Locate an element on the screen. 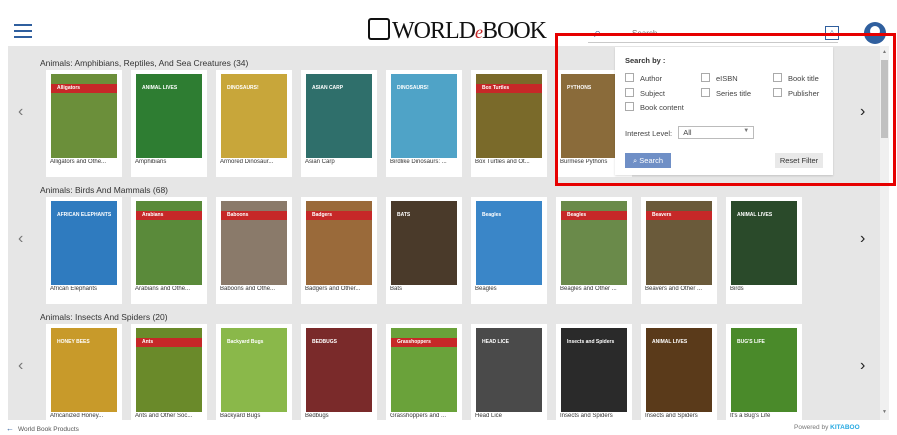 This screenshot has width=897, height=435. book-card: Beagles Beagles is located at coordinates (509, 250).